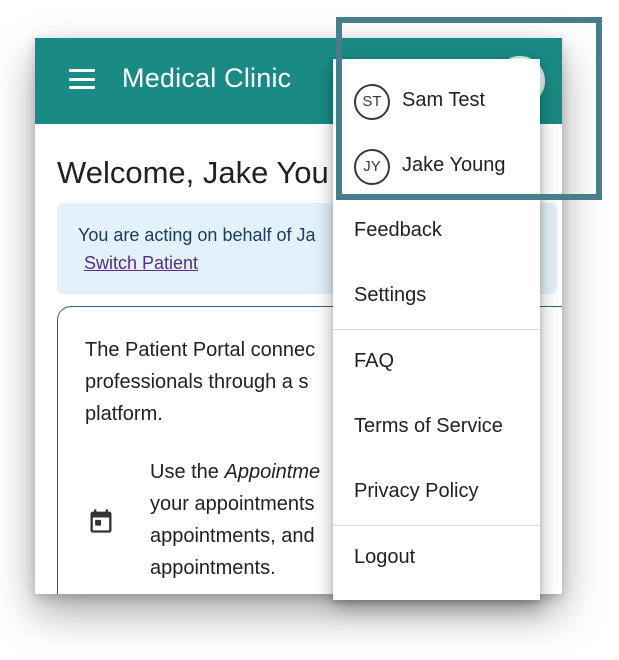  What do you see at coordinates (436, 558) in the screenshot?
I see `menu-item-logout: Logout` at bounding box center [436, 558].